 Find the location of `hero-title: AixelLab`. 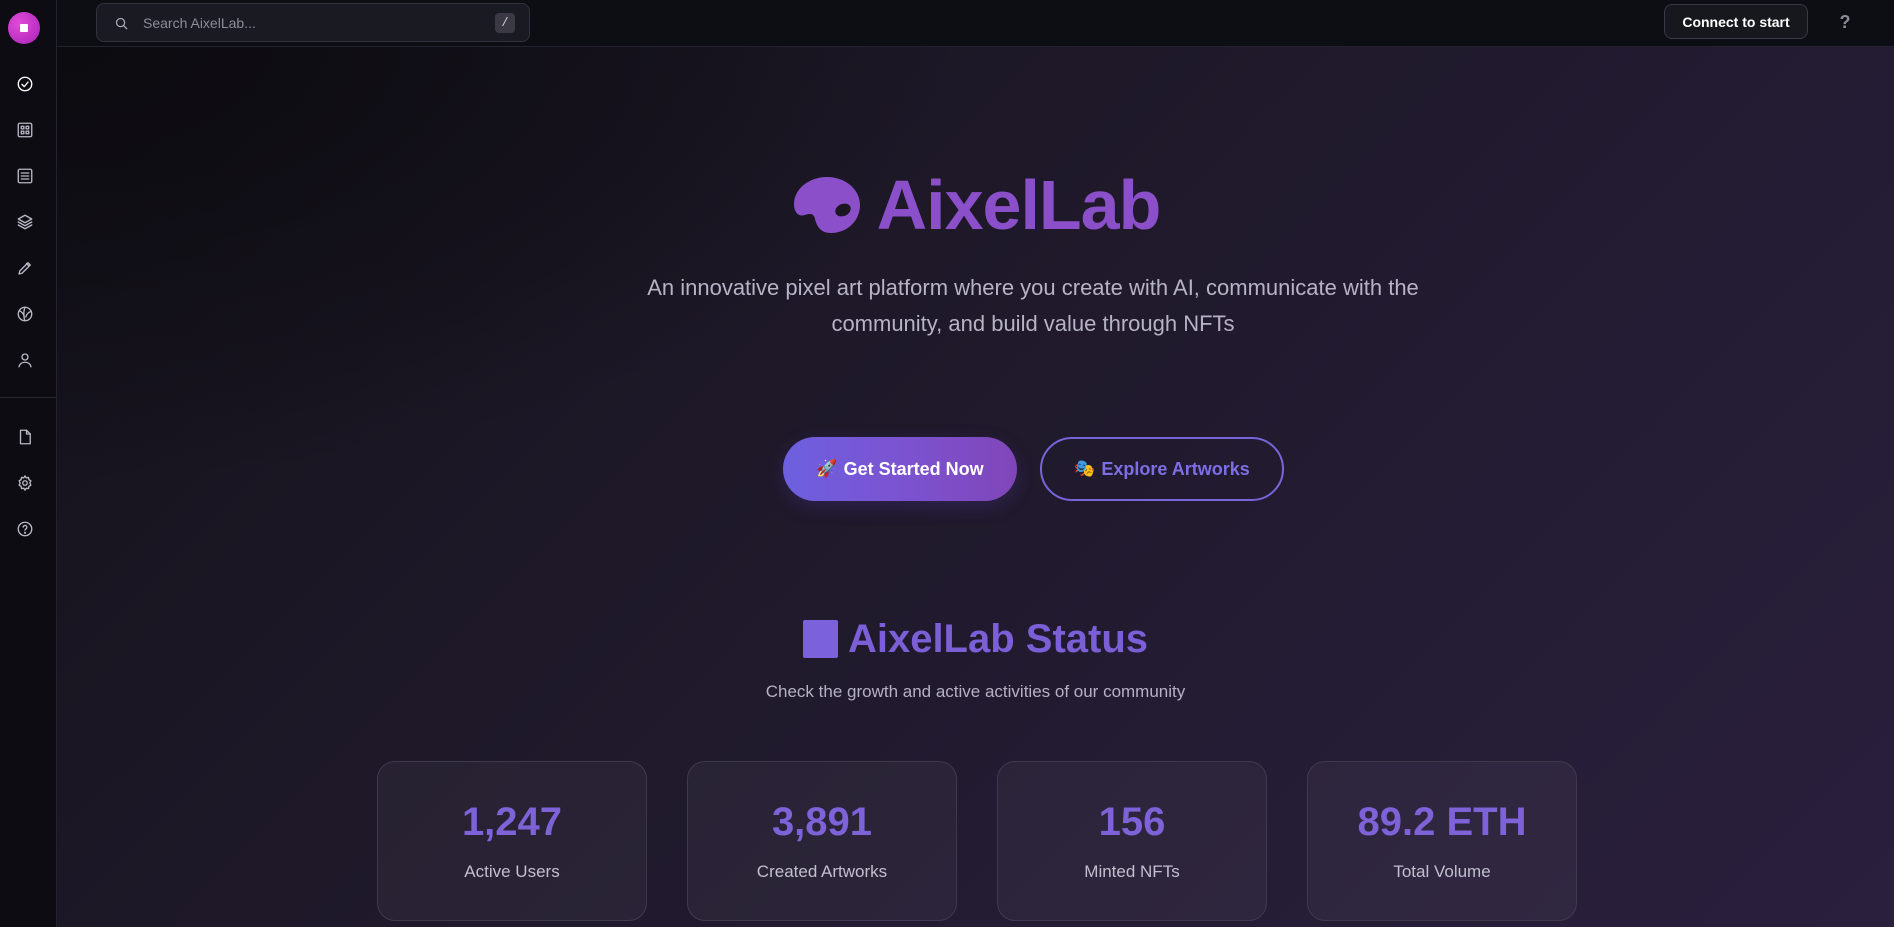

hero-title: AixelLab is located at coordinates (975, 205).